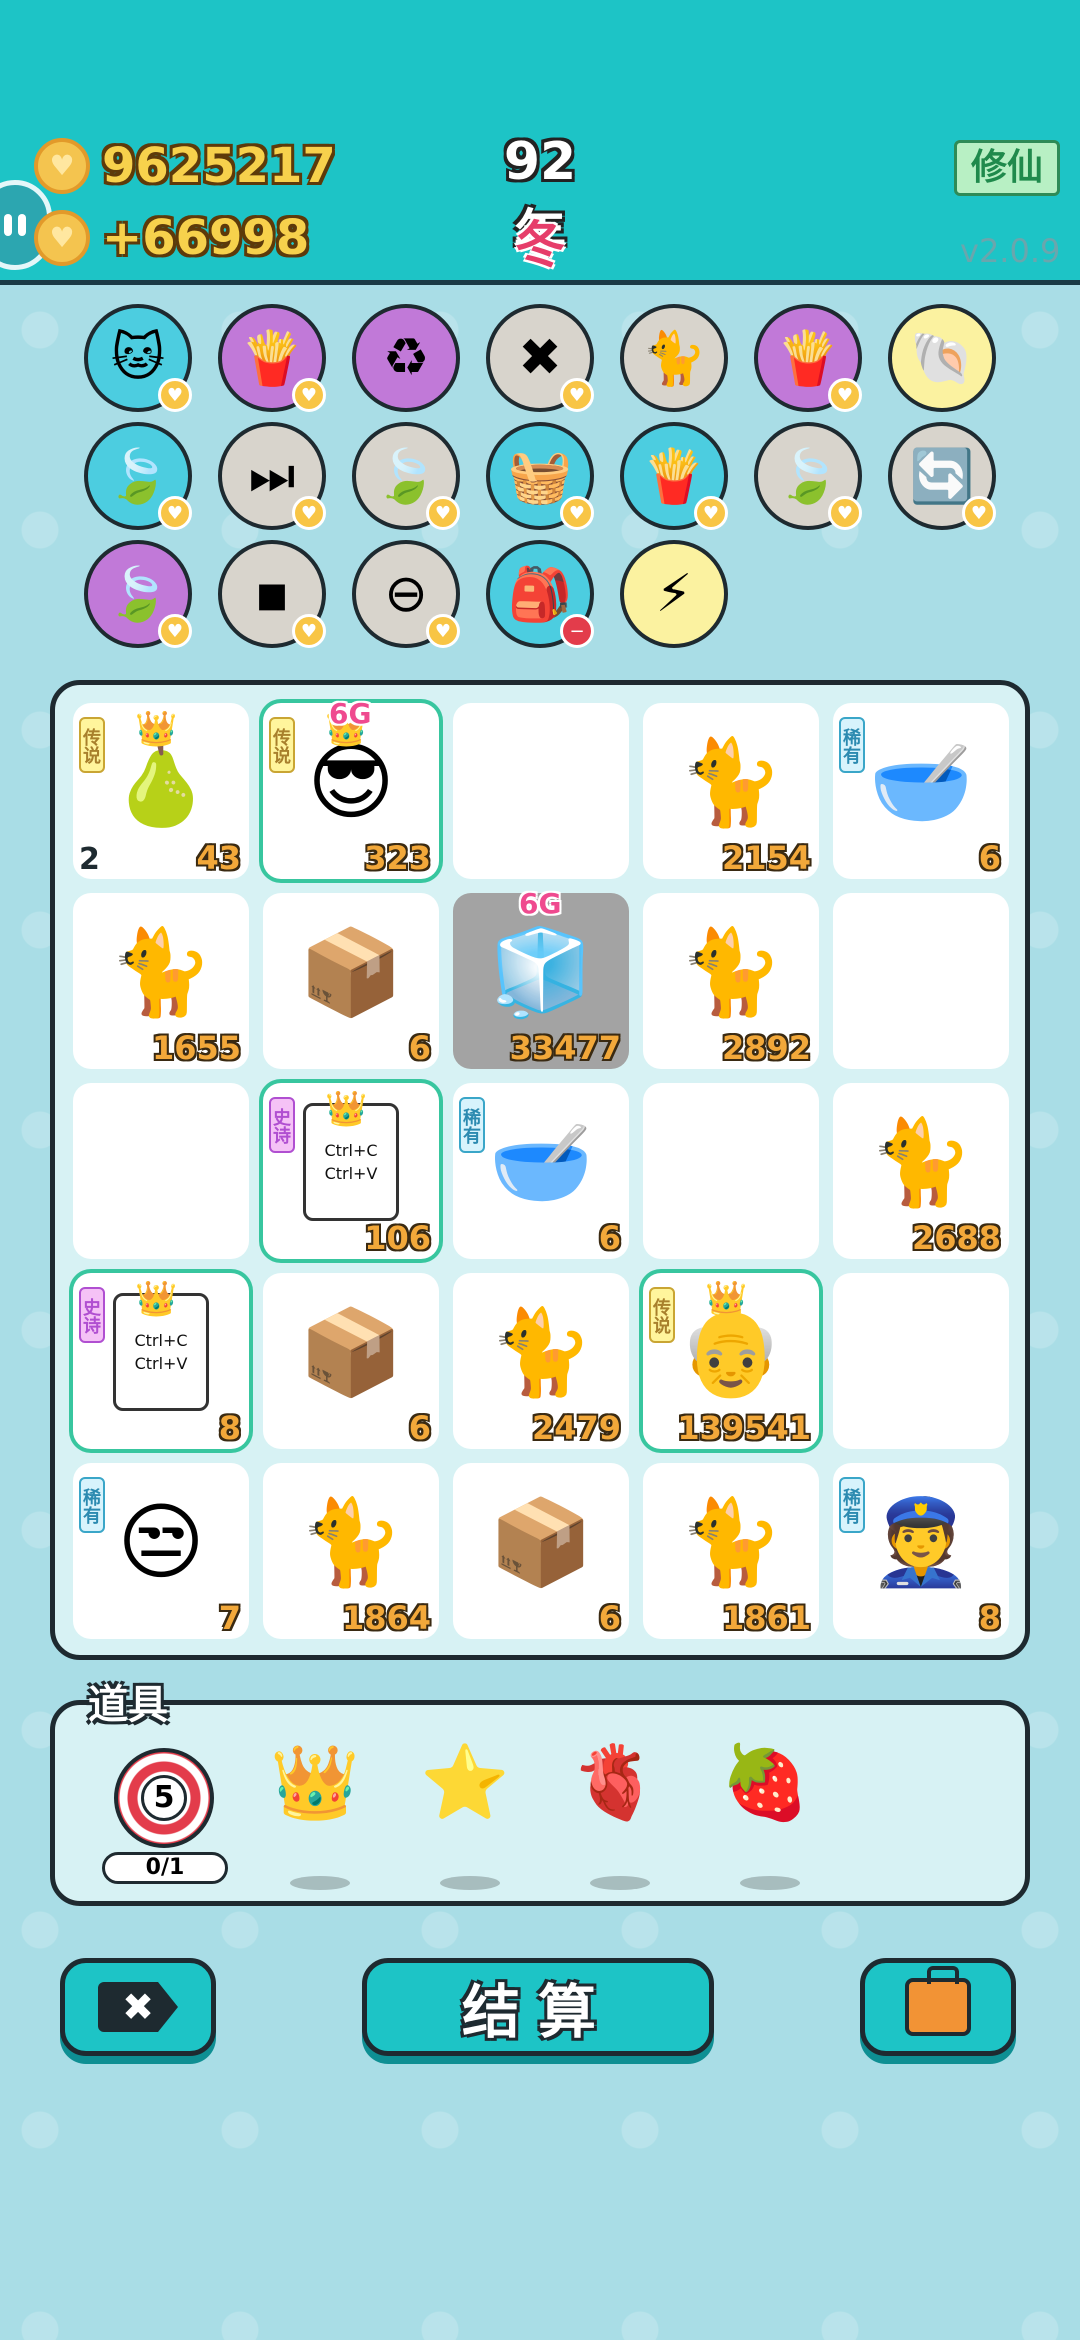 Image resolution: width=1080 pixels, height=2340 pixels. Describe the element at coordinates (138, 594) in the screenshot. I see `skill-leaf-4: 🍃 ♥` at that location.